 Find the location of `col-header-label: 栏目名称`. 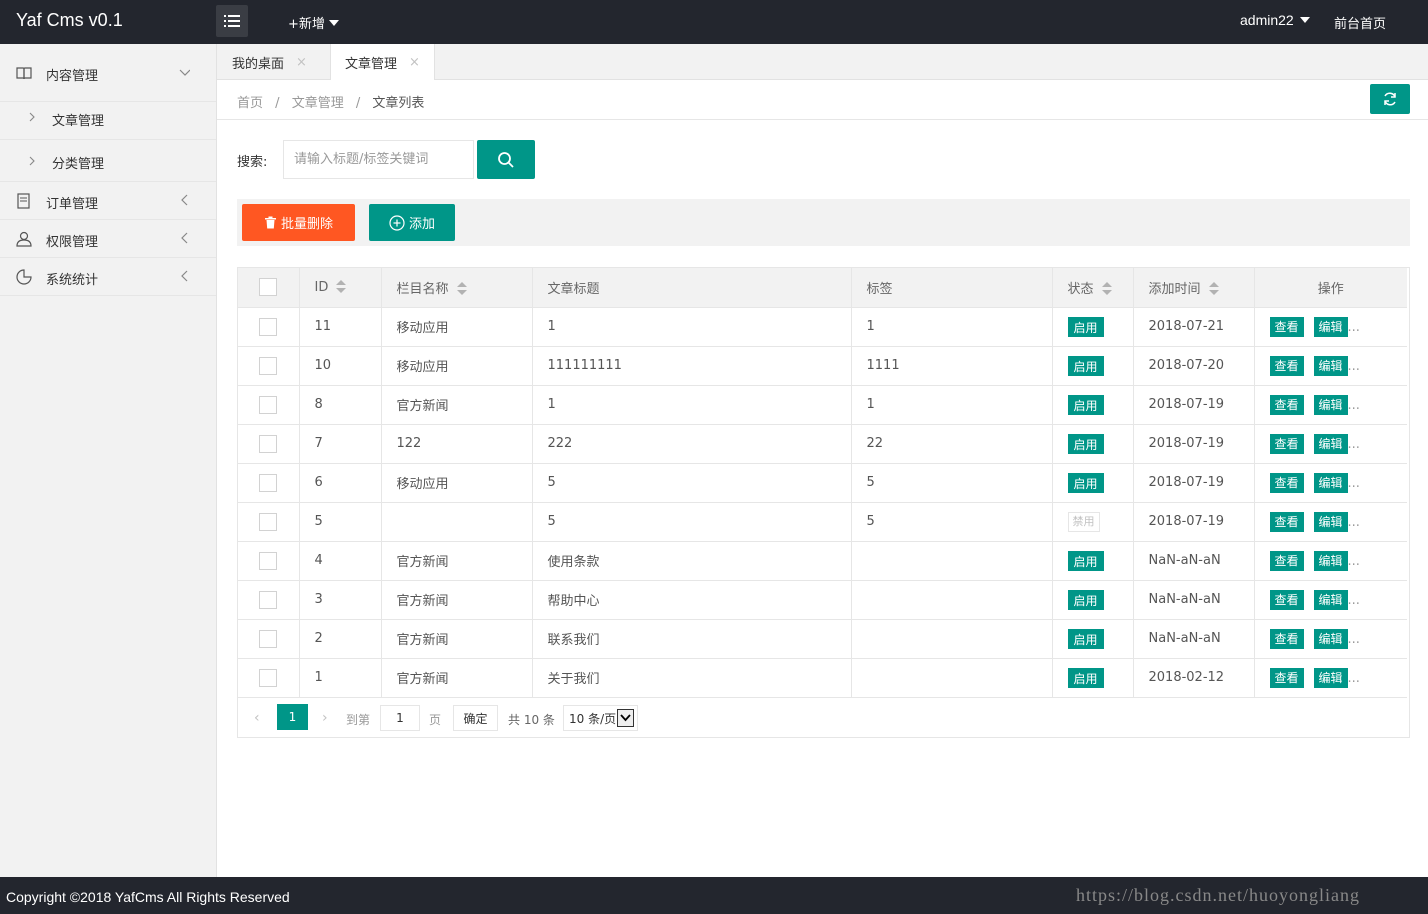

col-header-label: 栏目名称 is located at coordinates (422, 289).